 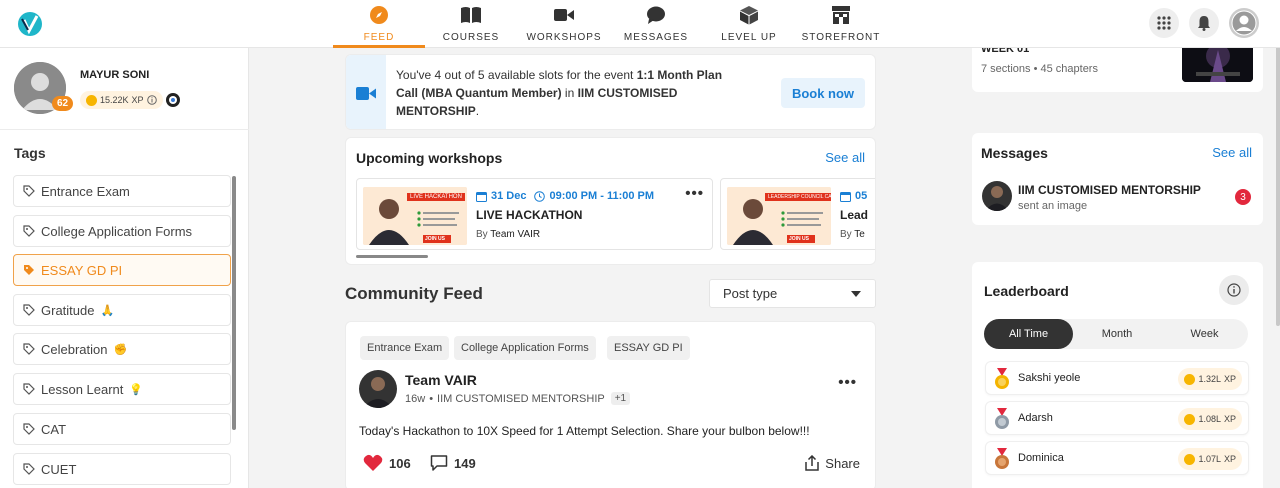 What do you see at coordinates (859, 234) in the screenshot?
I see `workshop-host: Te` at bounding box center [859, 234].